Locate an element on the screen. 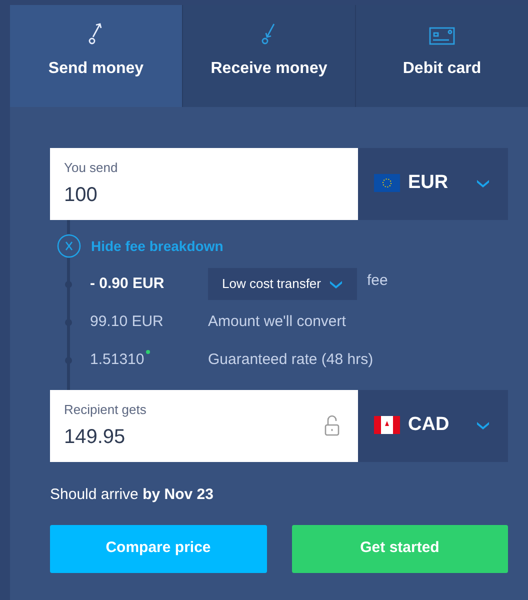 The height and width of the screenshot is (600, 528). field-label: You send is located at coordinates (91, 168).